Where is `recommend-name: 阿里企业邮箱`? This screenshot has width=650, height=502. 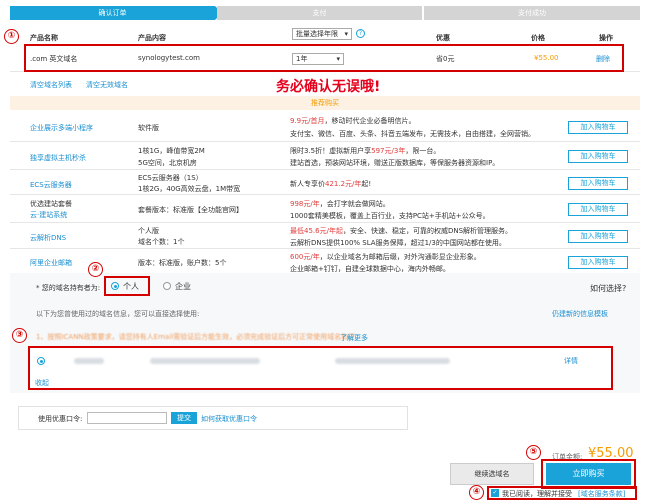
recommend-name: 阿里企业邮箱 is located at coordinates (51, 263).